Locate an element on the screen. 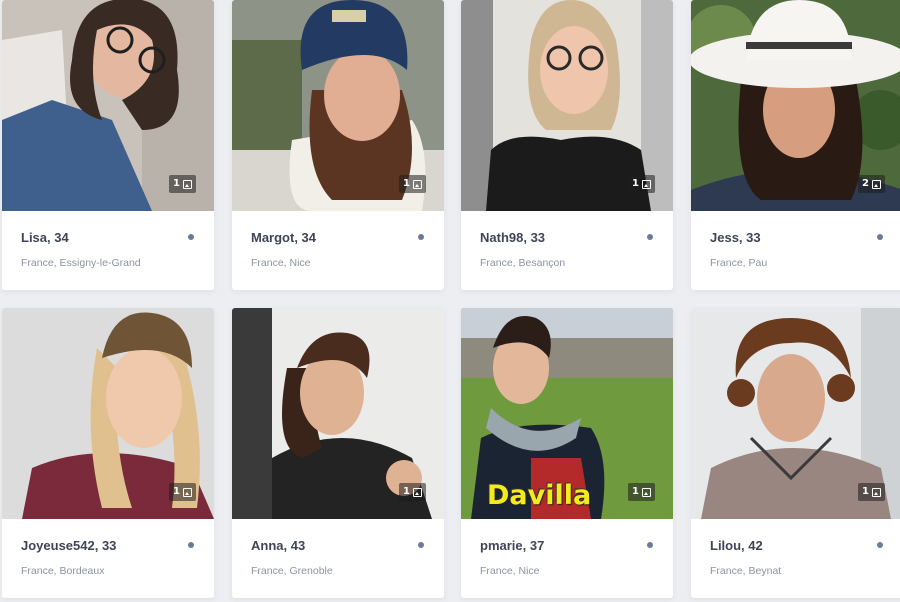 This screenshot has height=602, width=900. profile-name-age: pmarie, 37 is located at coordinates (512, 545).